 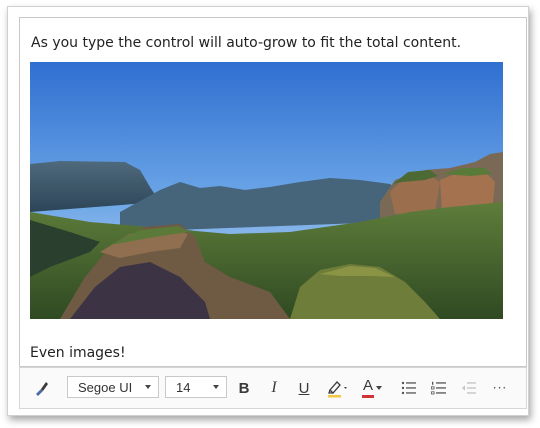 I want to click on bulleted-list-button, so click(x=409, y=388).